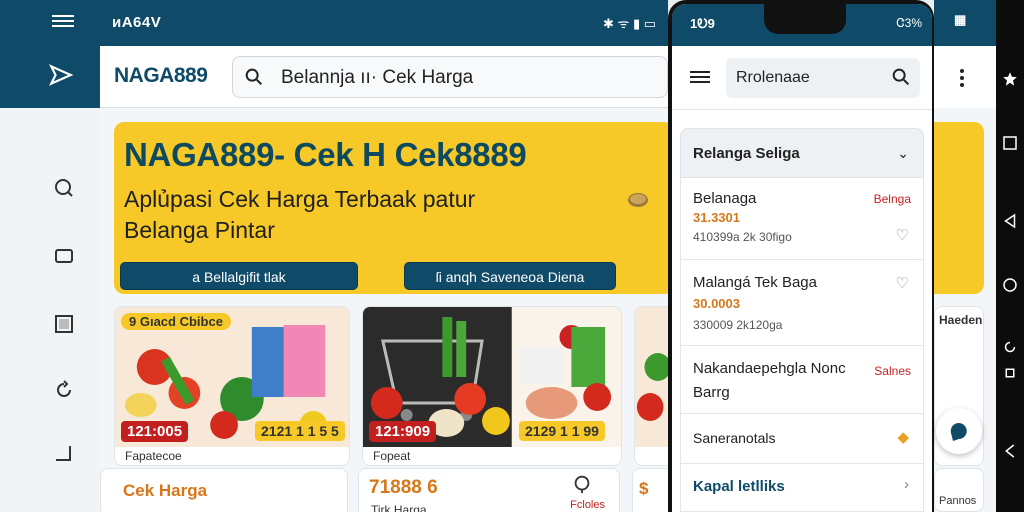  I want to click on list-item: Nakandaepehgla Nonc Salnes Barrg, so click(802, 380).